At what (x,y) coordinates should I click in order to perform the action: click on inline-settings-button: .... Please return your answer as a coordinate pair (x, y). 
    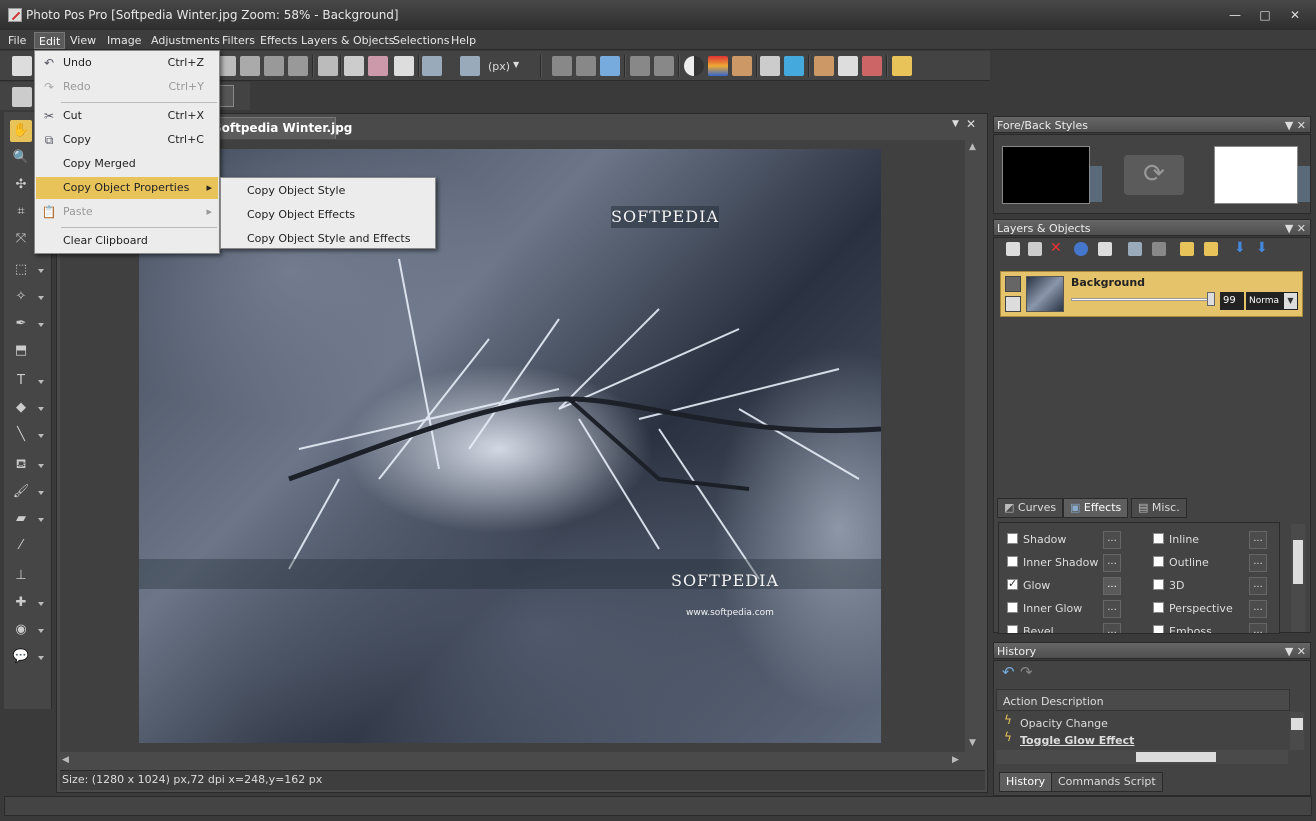
    Looking at the image, I should click on (1258, 540).